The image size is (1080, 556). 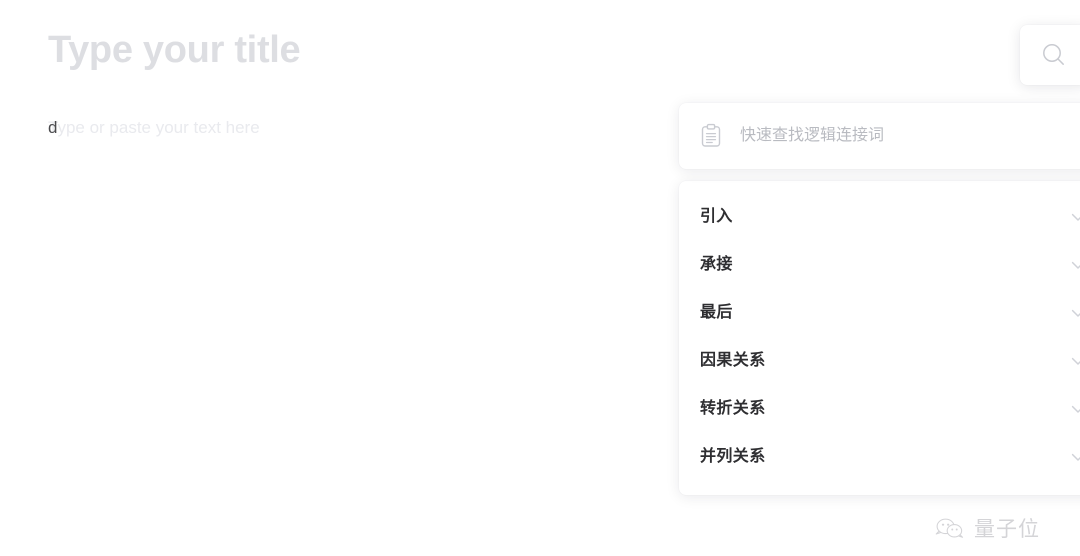 What do you see at coordinates (879, 361) in the screenshot?
I see `list-item: 因果关系` at bounding box center [879, 361].